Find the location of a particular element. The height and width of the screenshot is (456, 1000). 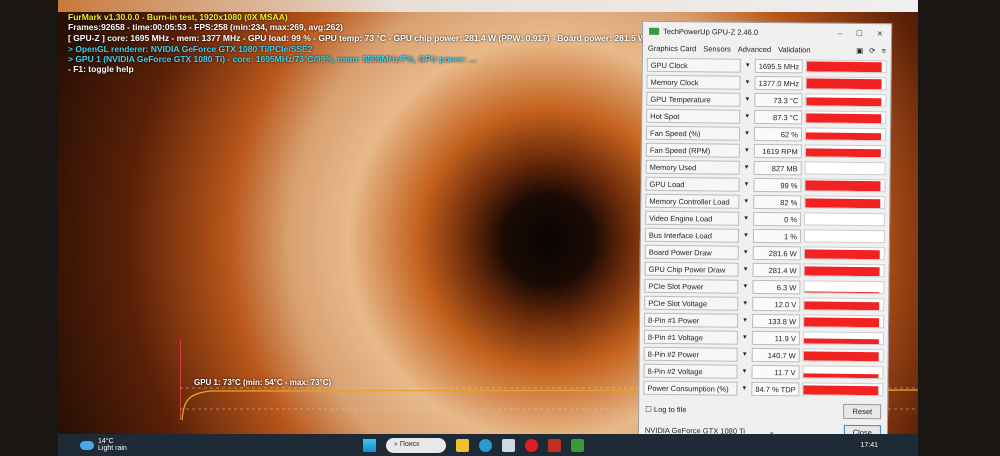

file-explorer-icon is located at coordinates (462, 445).